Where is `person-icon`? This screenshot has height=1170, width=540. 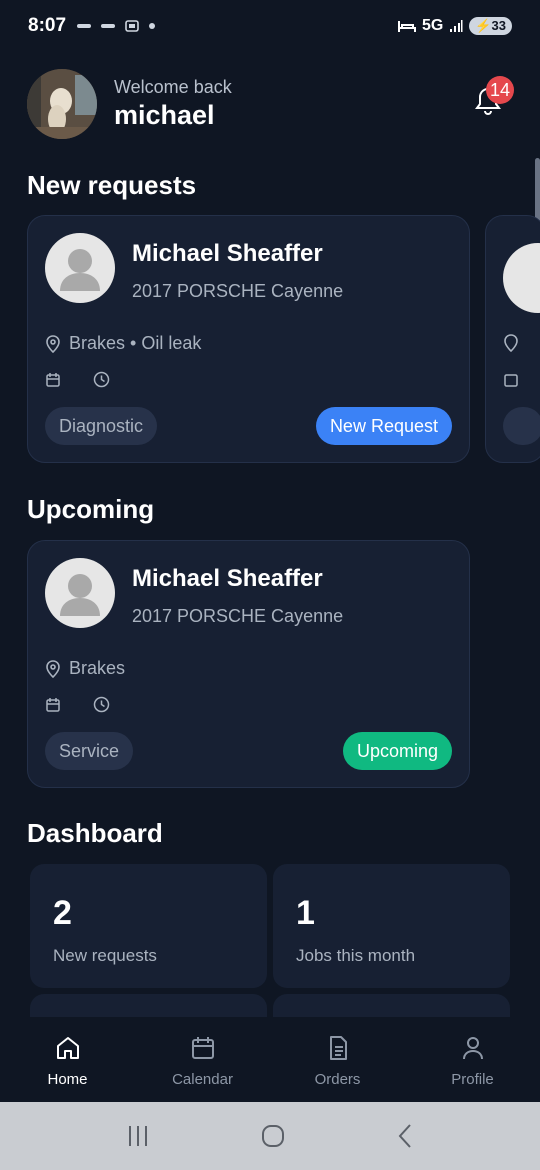
person-icon is located at coordinates (472, 1048).